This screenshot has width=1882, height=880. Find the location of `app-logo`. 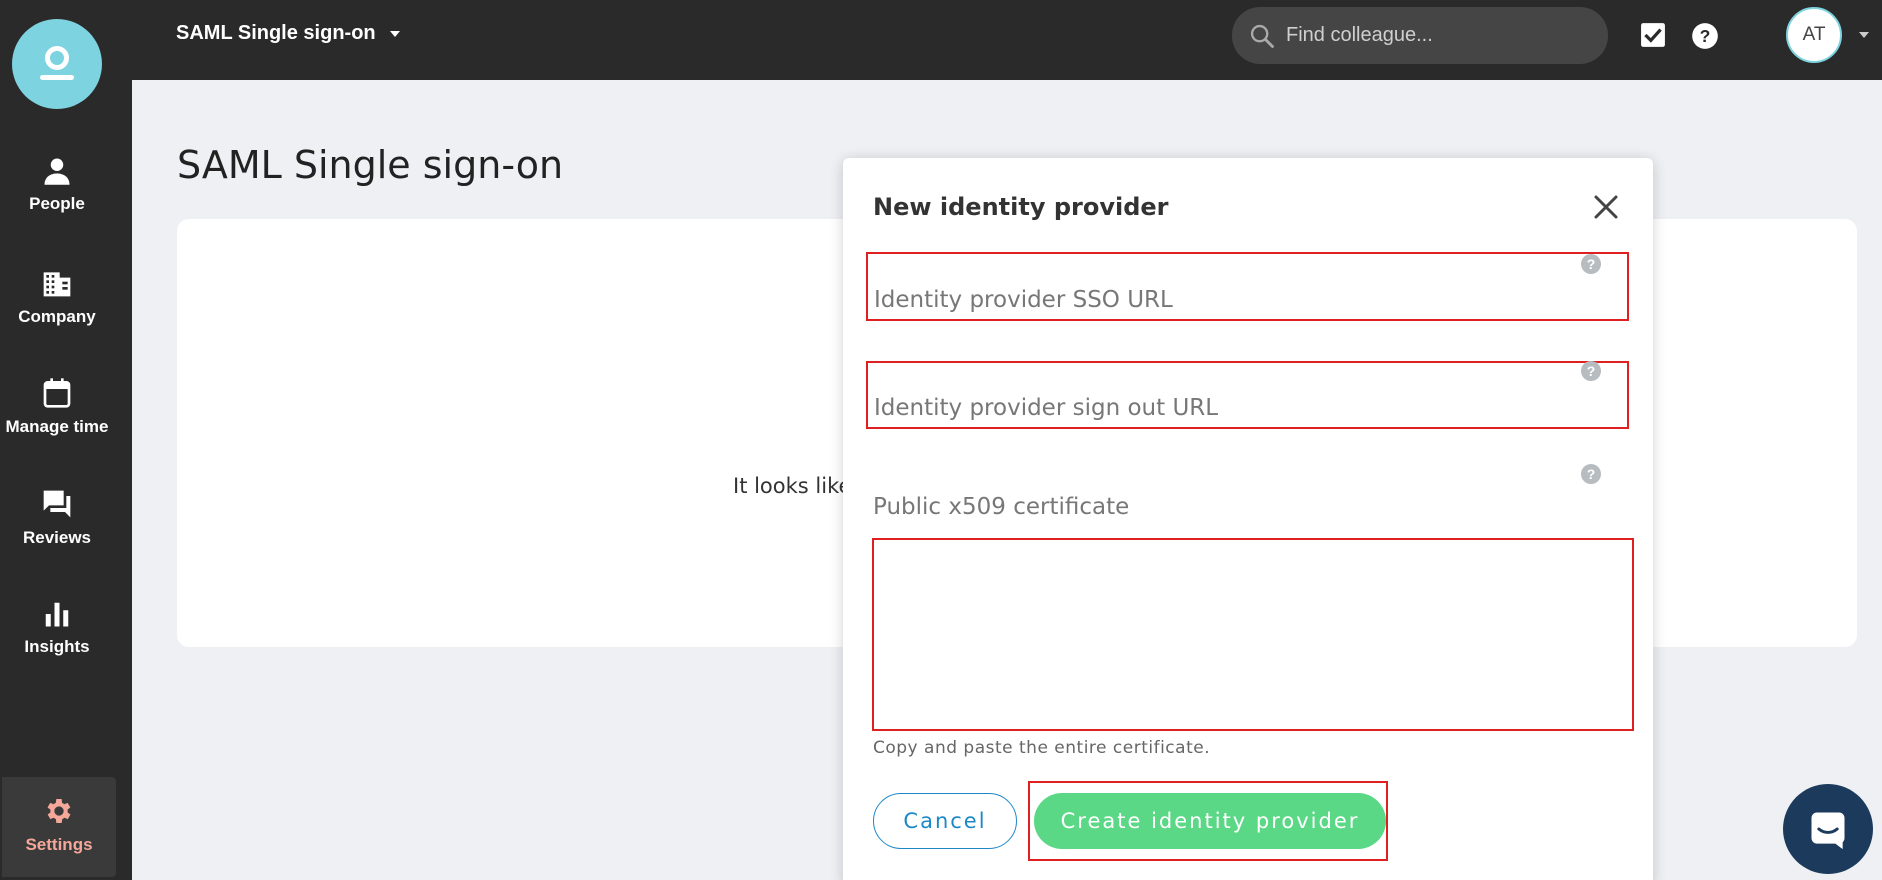

app-logo is located at coordinates (57, 64).